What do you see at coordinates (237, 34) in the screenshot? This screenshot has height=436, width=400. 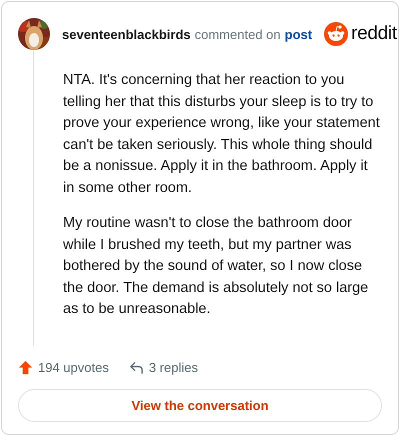 I see `action-text: commented on` at bounding box center [237, 34].